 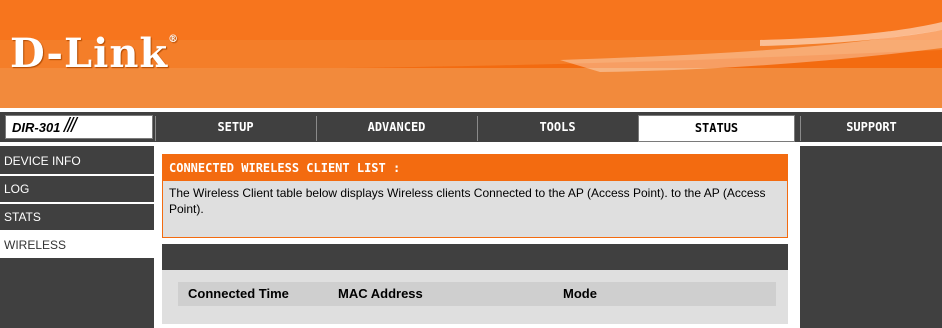 What do you see at coordinates (475, 257) in the screenshot?
I see `client-table-panel-header` at bounding box center [475, 257].